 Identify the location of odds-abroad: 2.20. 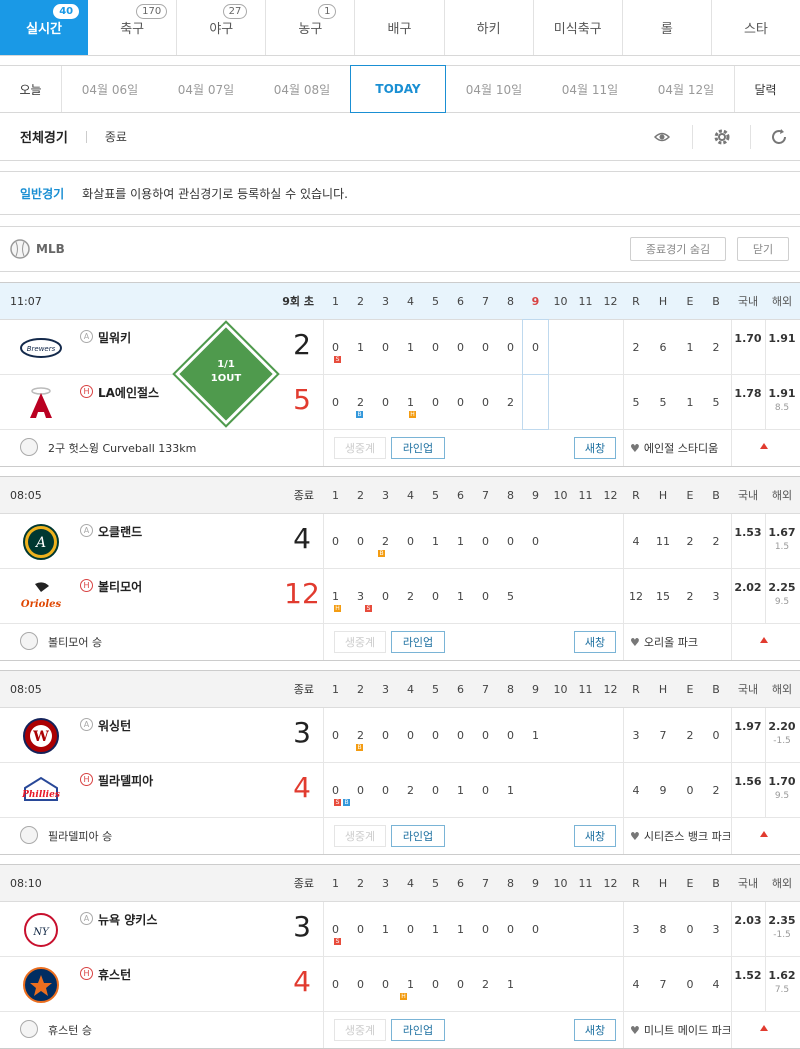
(782, 726).